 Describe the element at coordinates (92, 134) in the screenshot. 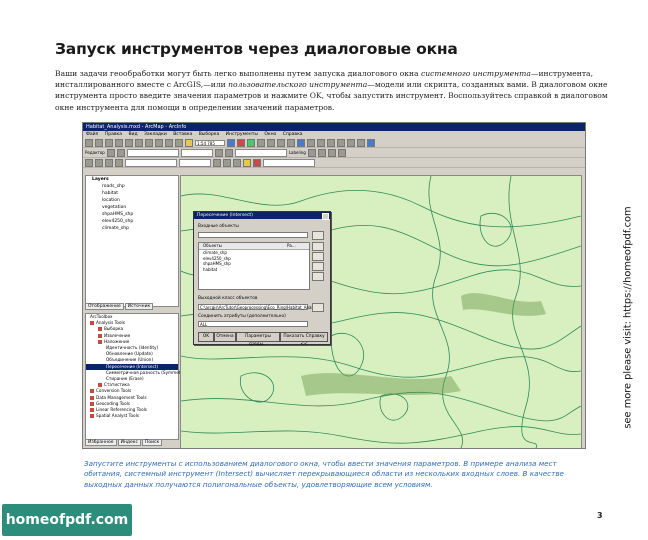

I see `menu-file: Файл` at that location.